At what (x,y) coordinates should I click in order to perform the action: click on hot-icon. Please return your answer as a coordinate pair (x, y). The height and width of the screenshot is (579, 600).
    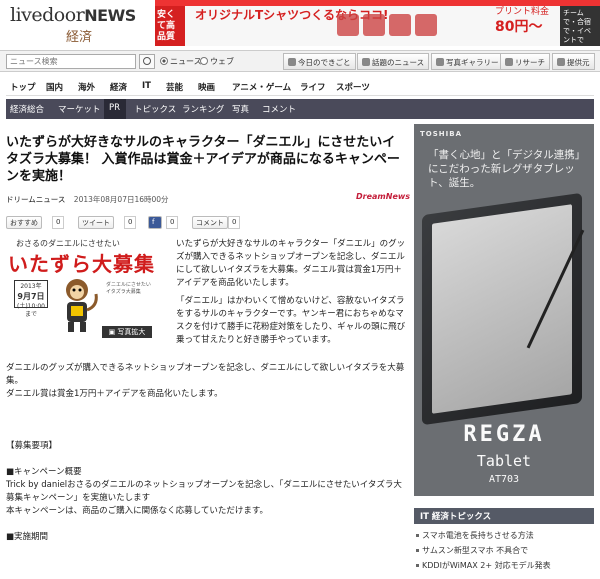
    Looking at the image, I should click on (366, 62).